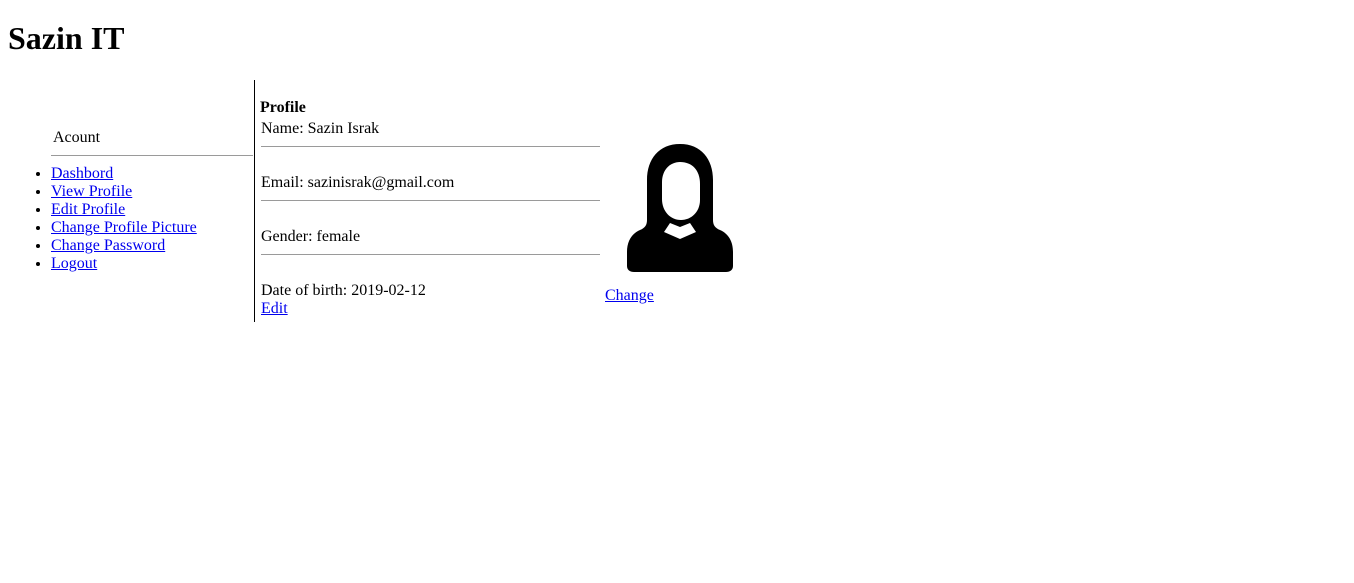 Image resolution: width=1354 pixels, height=583 pixels. I want to click on sidebar-item-change-profile-picture: Change Profile Picture, so click(124, 228).